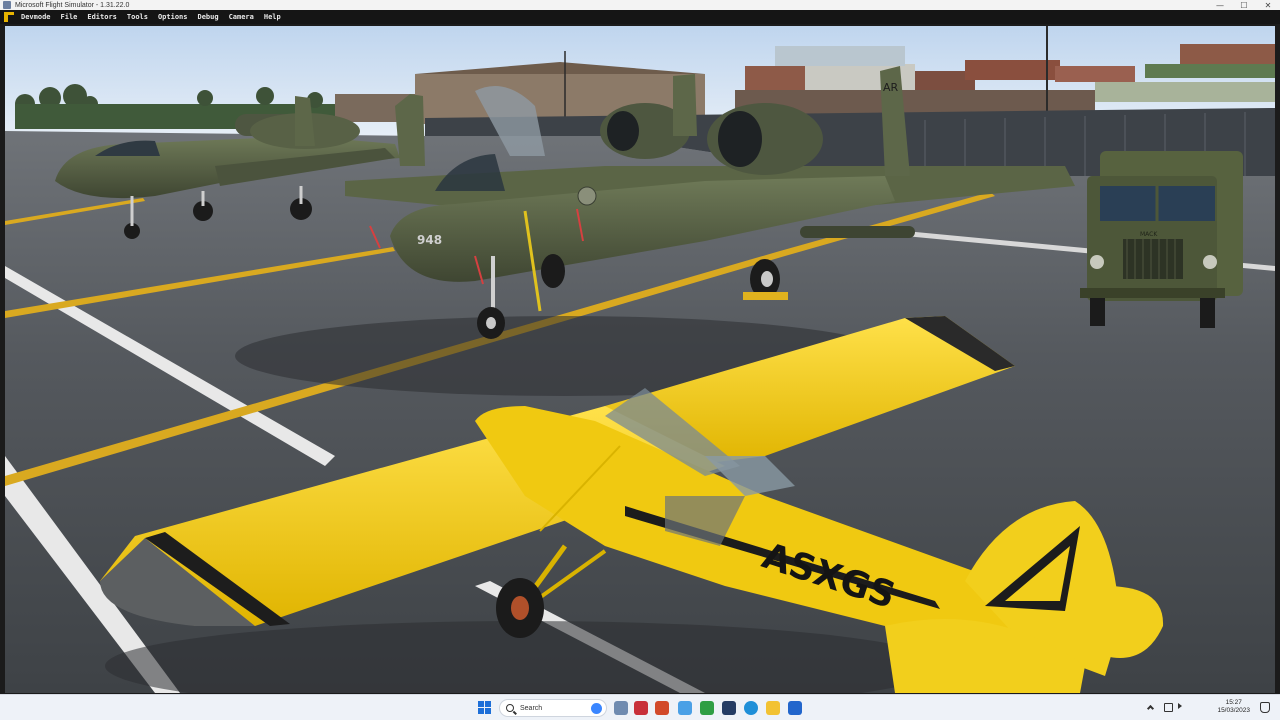  Describe the element at coordinates (102, 17) in the screenshot. I see `menu-editors: Editors` at that location.